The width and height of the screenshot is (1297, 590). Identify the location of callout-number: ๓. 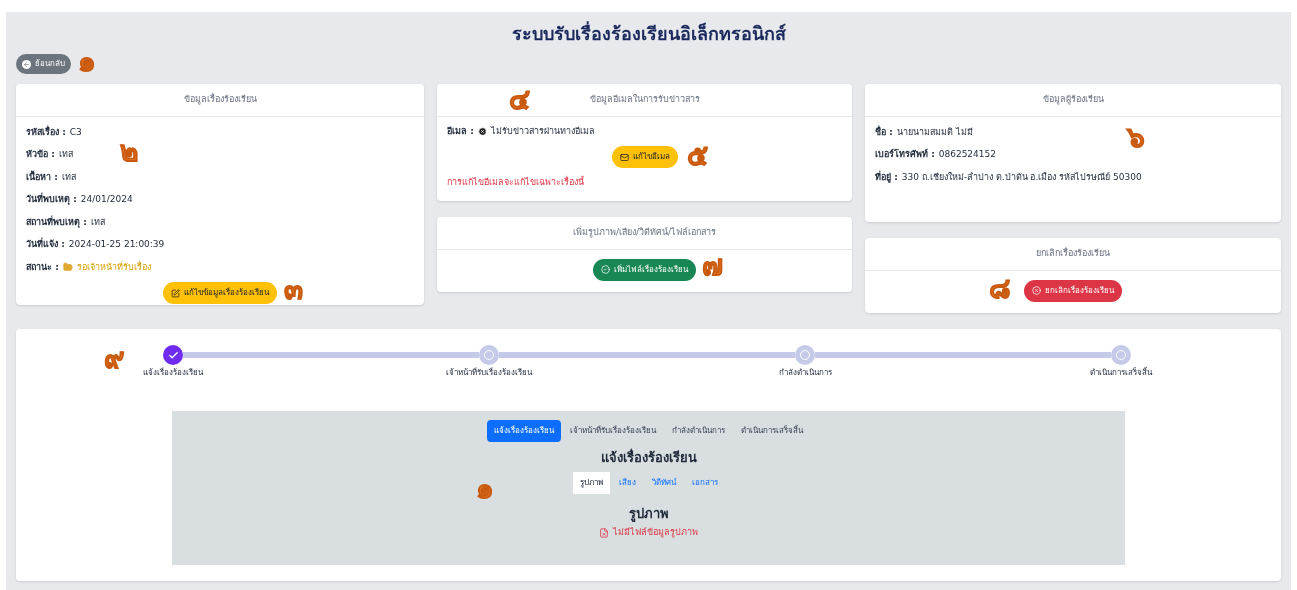
(293, 290).